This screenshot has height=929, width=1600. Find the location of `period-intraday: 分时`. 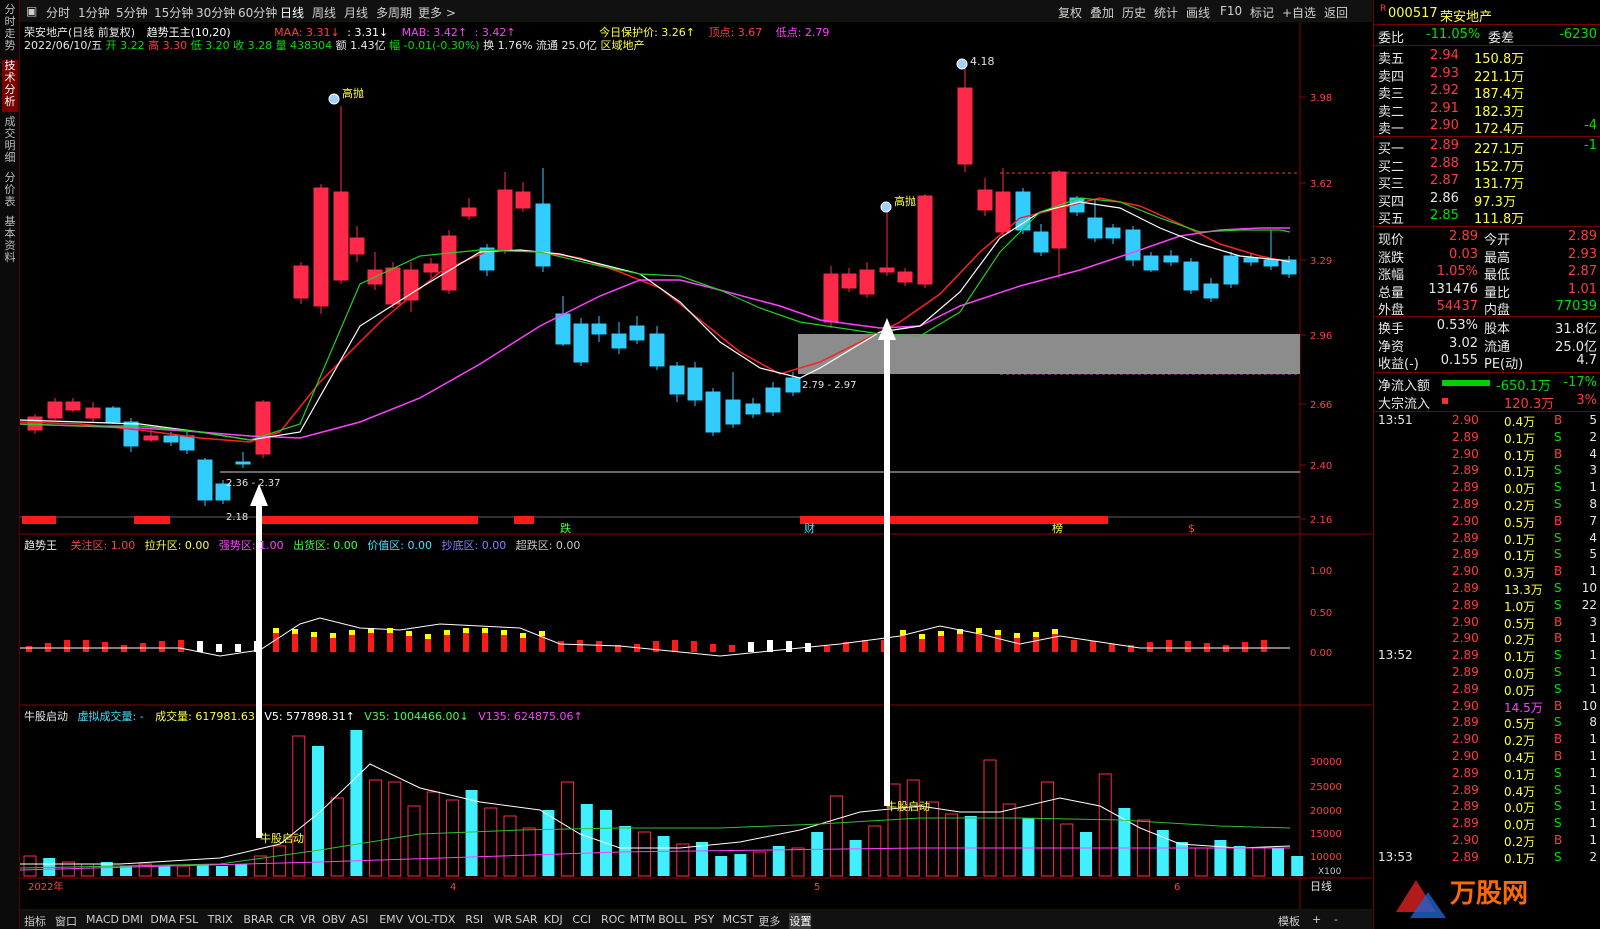

period-intraday: 分时 is located at coordinates (58, 12).